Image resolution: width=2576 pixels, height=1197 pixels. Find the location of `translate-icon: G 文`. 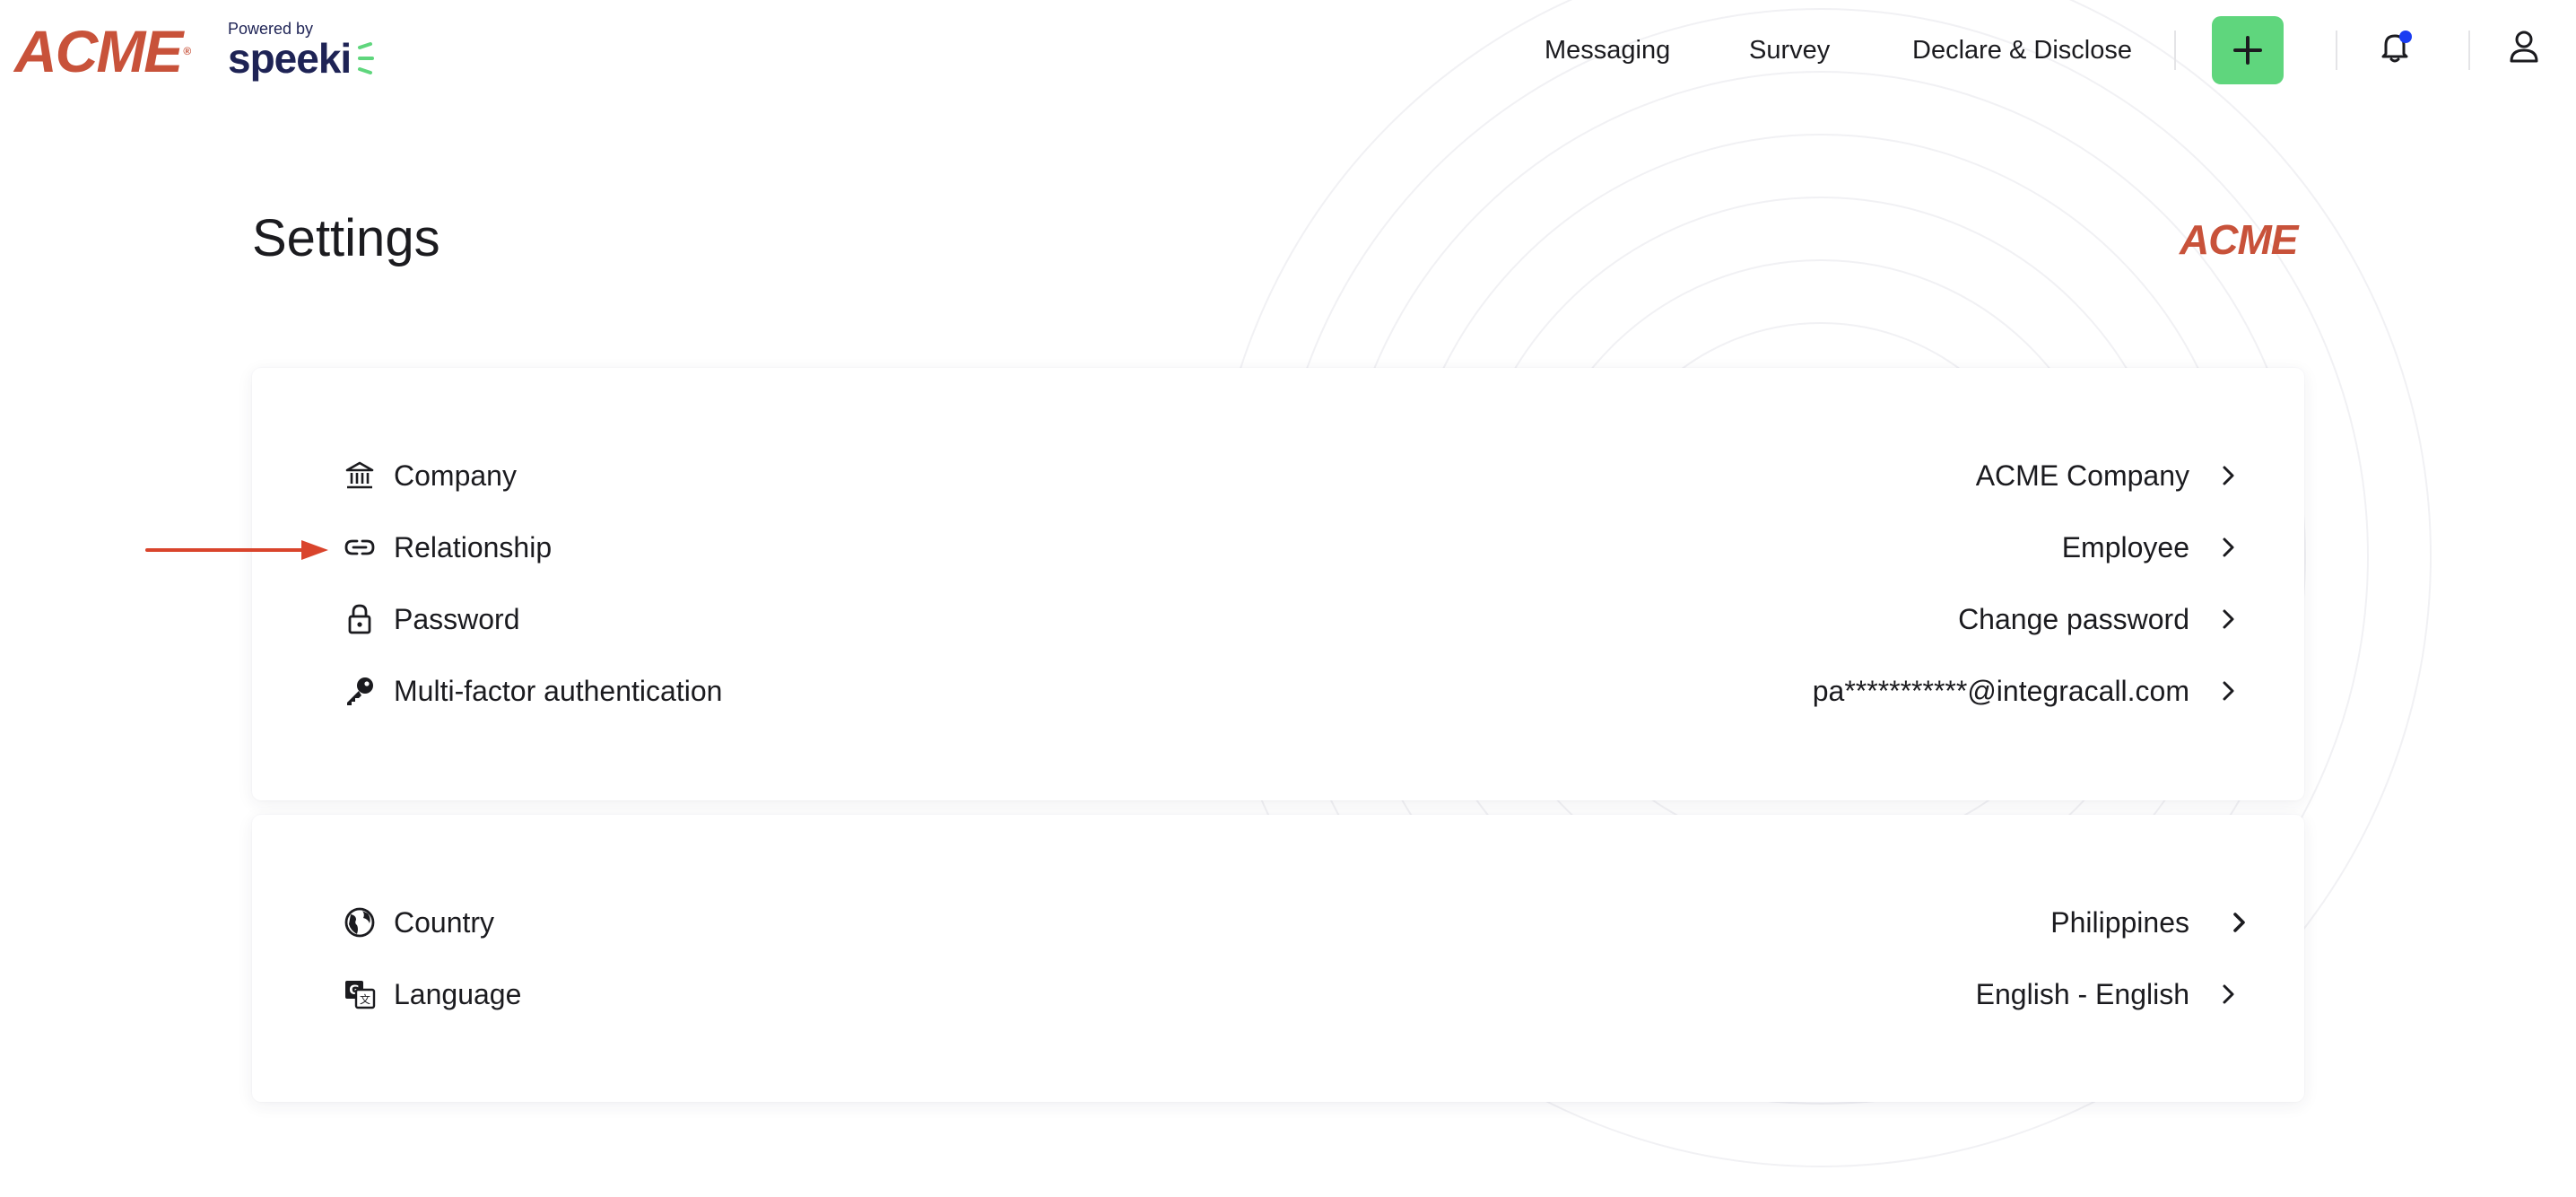

translate-icon: G 文 is located at coordinates (360, 994).